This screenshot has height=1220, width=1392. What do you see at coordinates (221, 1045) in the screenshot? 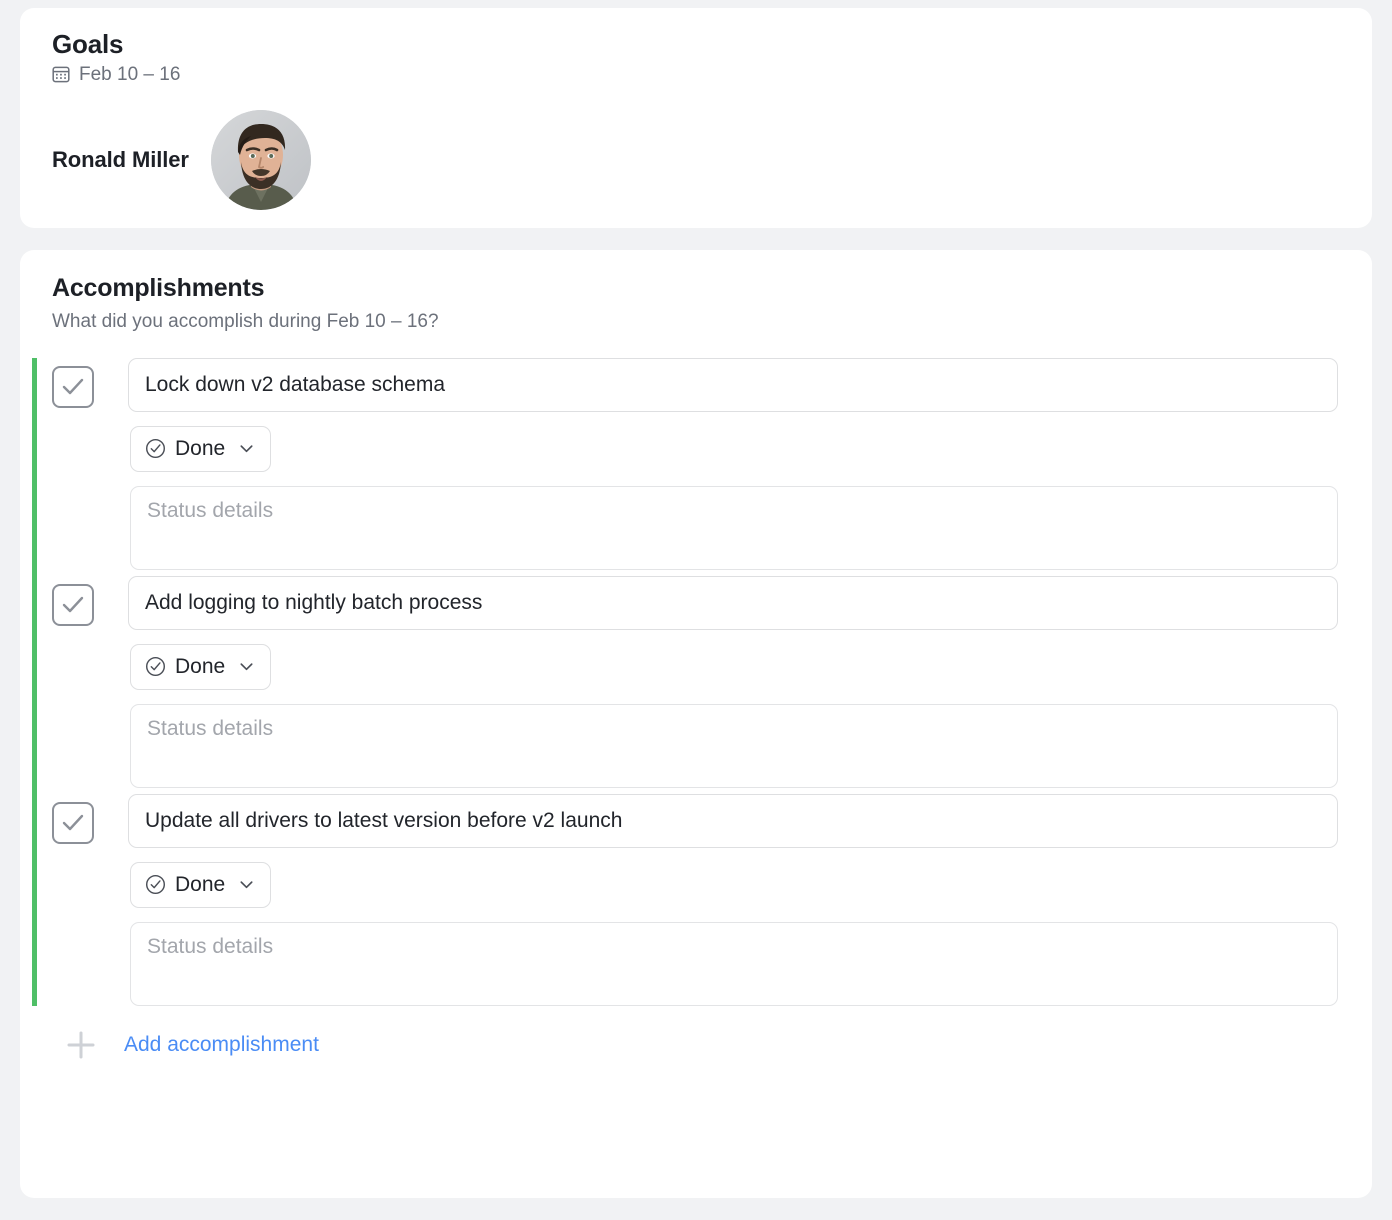
I see `add-accomplishment-label: Add accomplishment` at bounding box center [221, 1045].